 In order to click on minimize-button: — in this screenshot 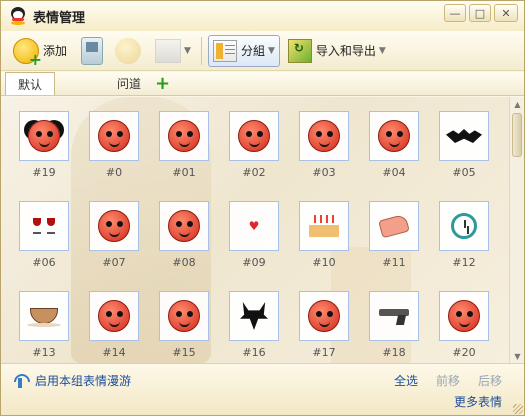, I will do `click(455, 13)`.